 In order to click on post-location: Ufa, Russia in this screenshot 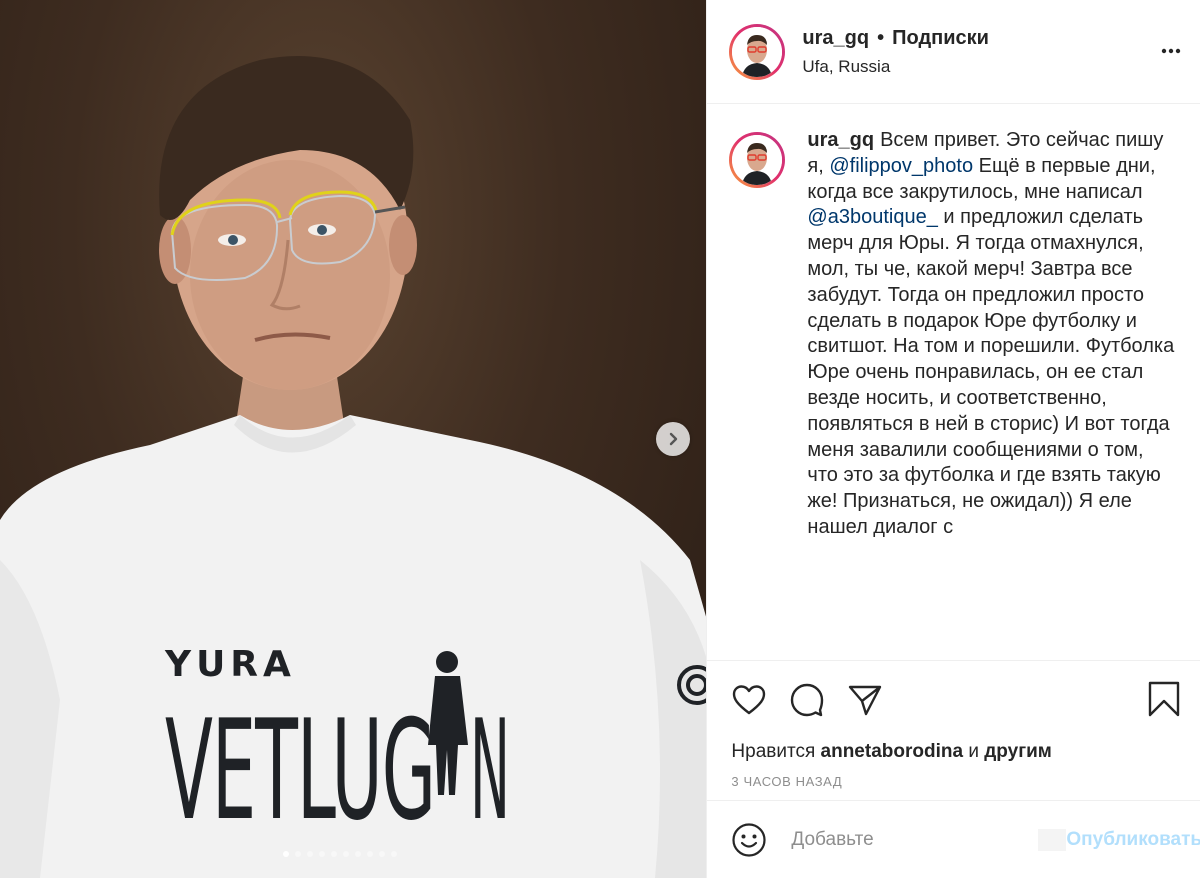, I will do `click(895, 67)`.